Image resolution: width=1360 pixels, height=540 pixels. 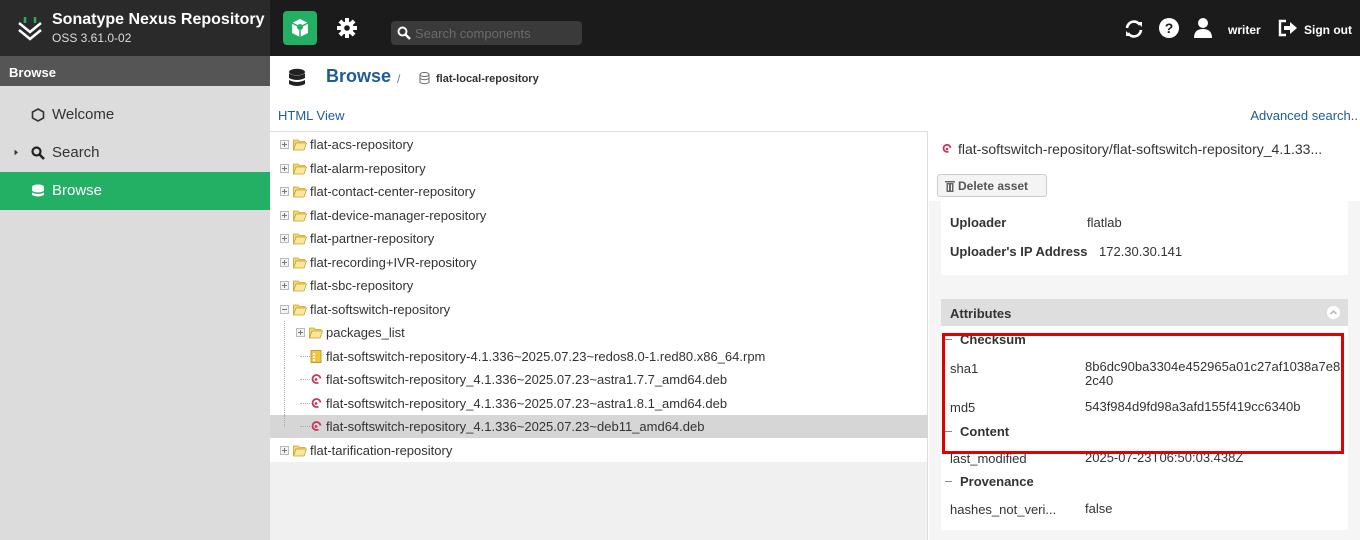 What do you see at coordinates (599, 501) in the screenshot?
I see `tree-empty-area` at bounding box center [599, 501].